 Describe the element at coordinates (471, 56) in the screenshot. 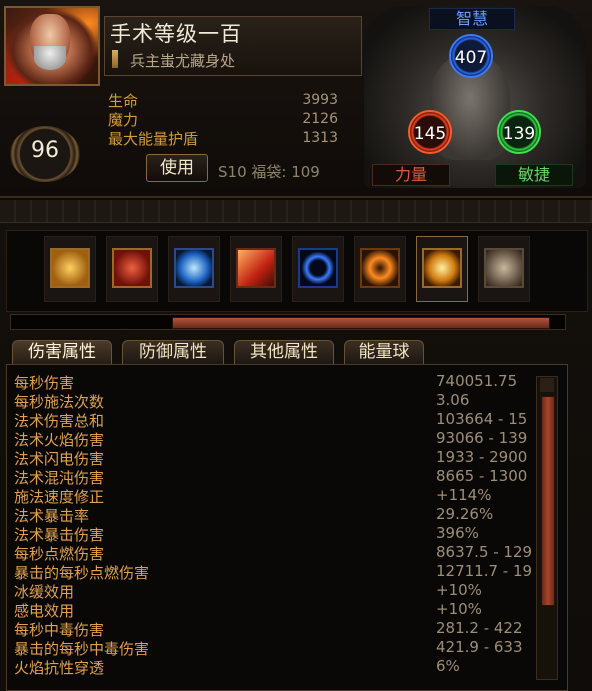

I see `intelligence-orb: 407` at that location.